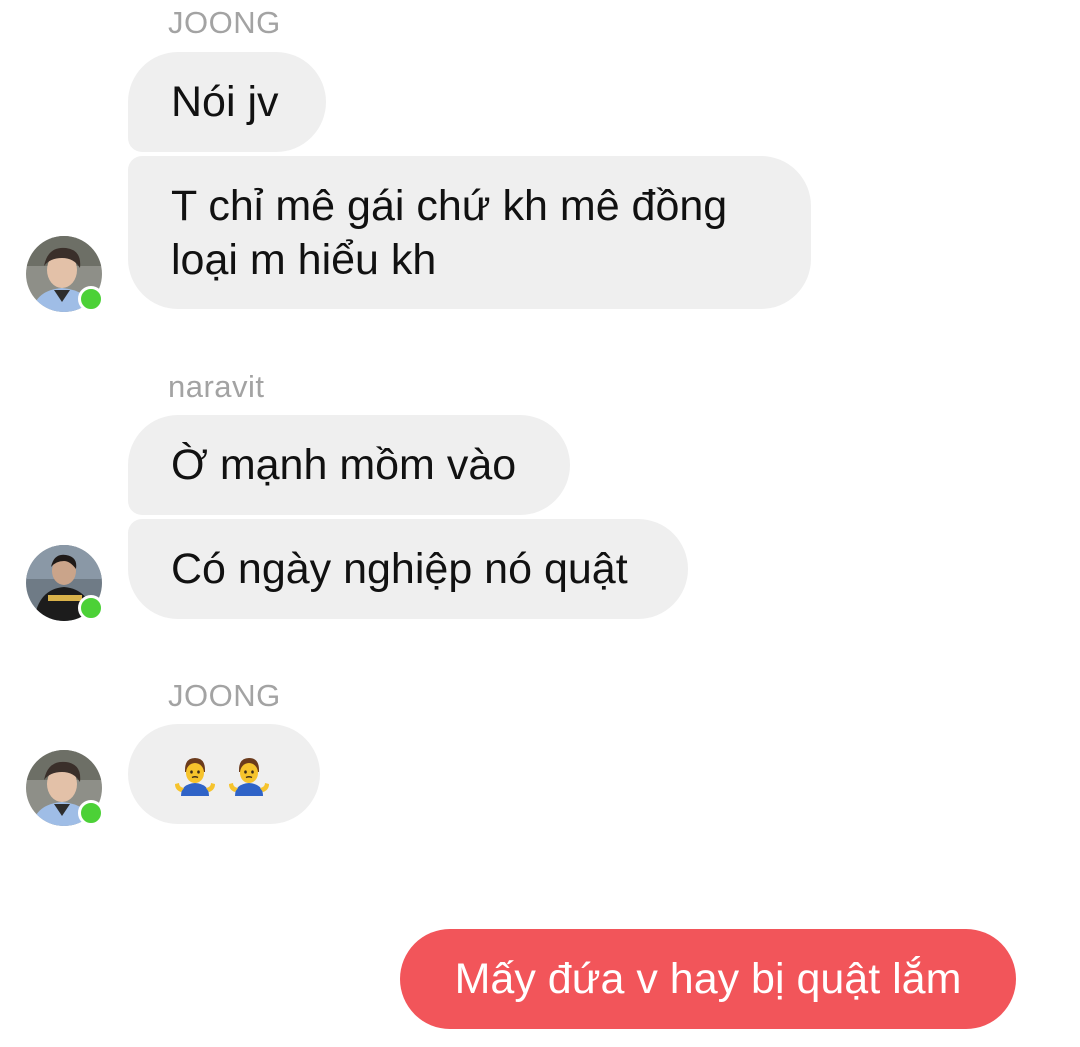  I want to click on outgoing-message-text: Mấy đứa v hay bị quật lắm, so click(708, 978).